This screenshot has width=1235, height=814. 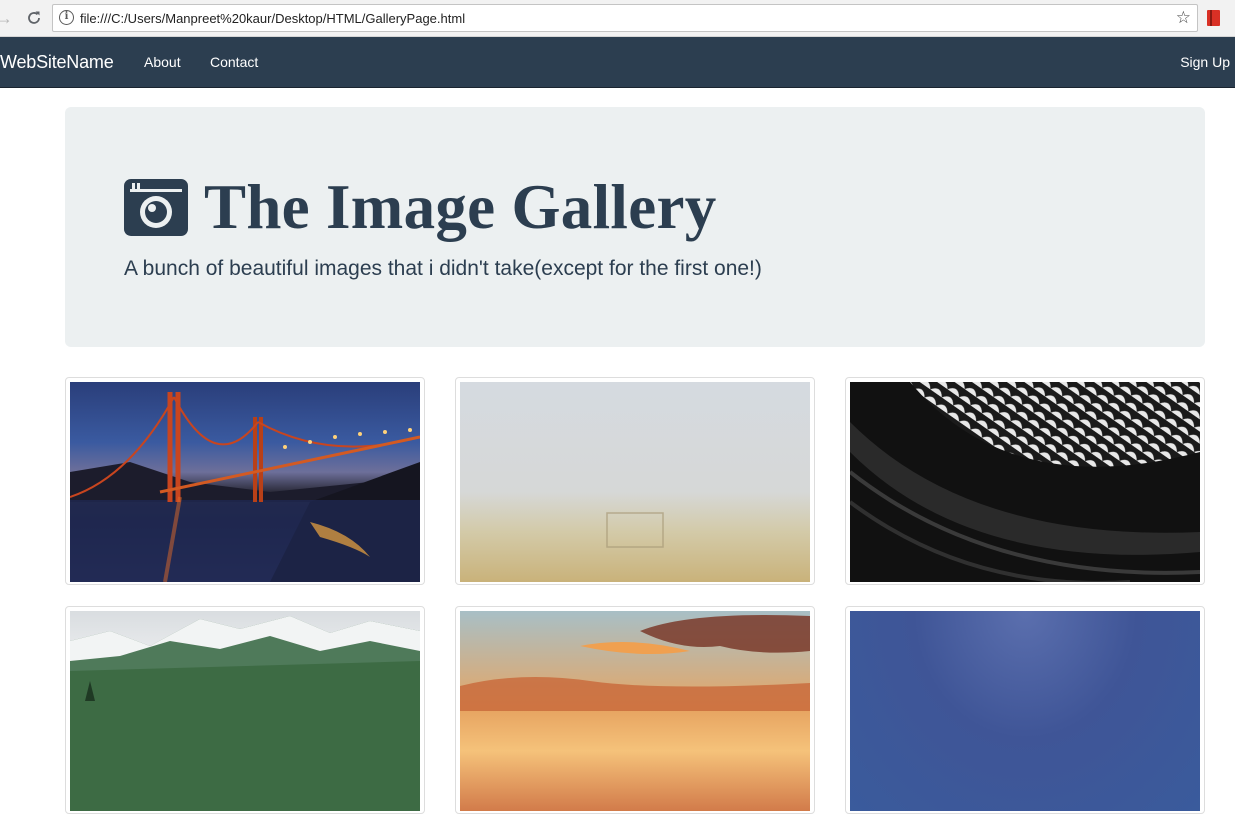 I want to click on foggy-field-image, so click(x=635, y=482).